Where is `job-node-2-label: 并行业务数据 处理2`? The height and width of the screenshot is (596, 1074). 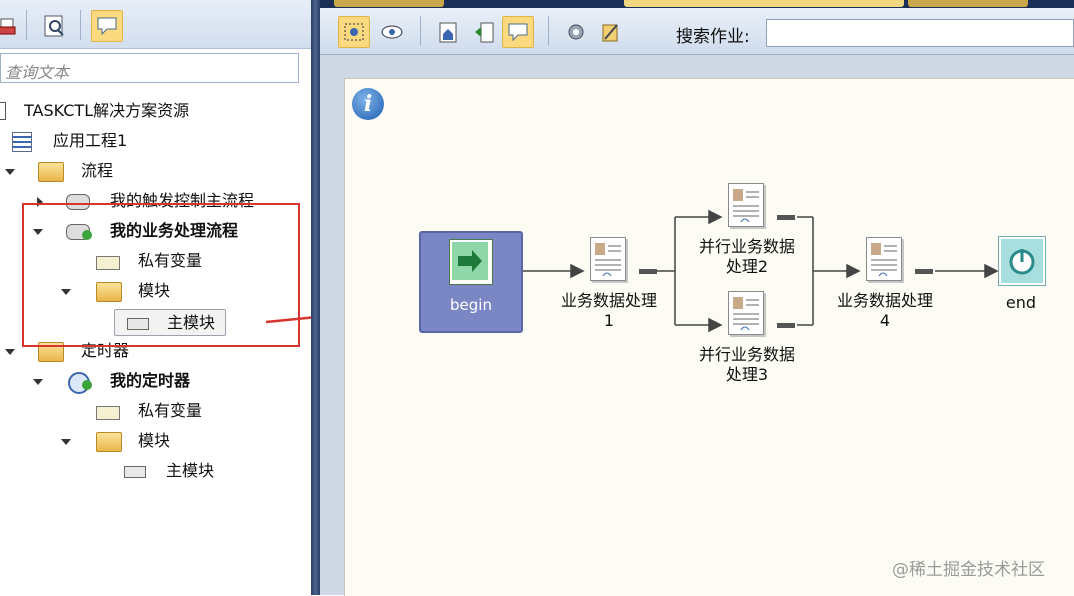
job-node-2-label: 并行业务数据 处理2 is located at coordinates (747, 257).